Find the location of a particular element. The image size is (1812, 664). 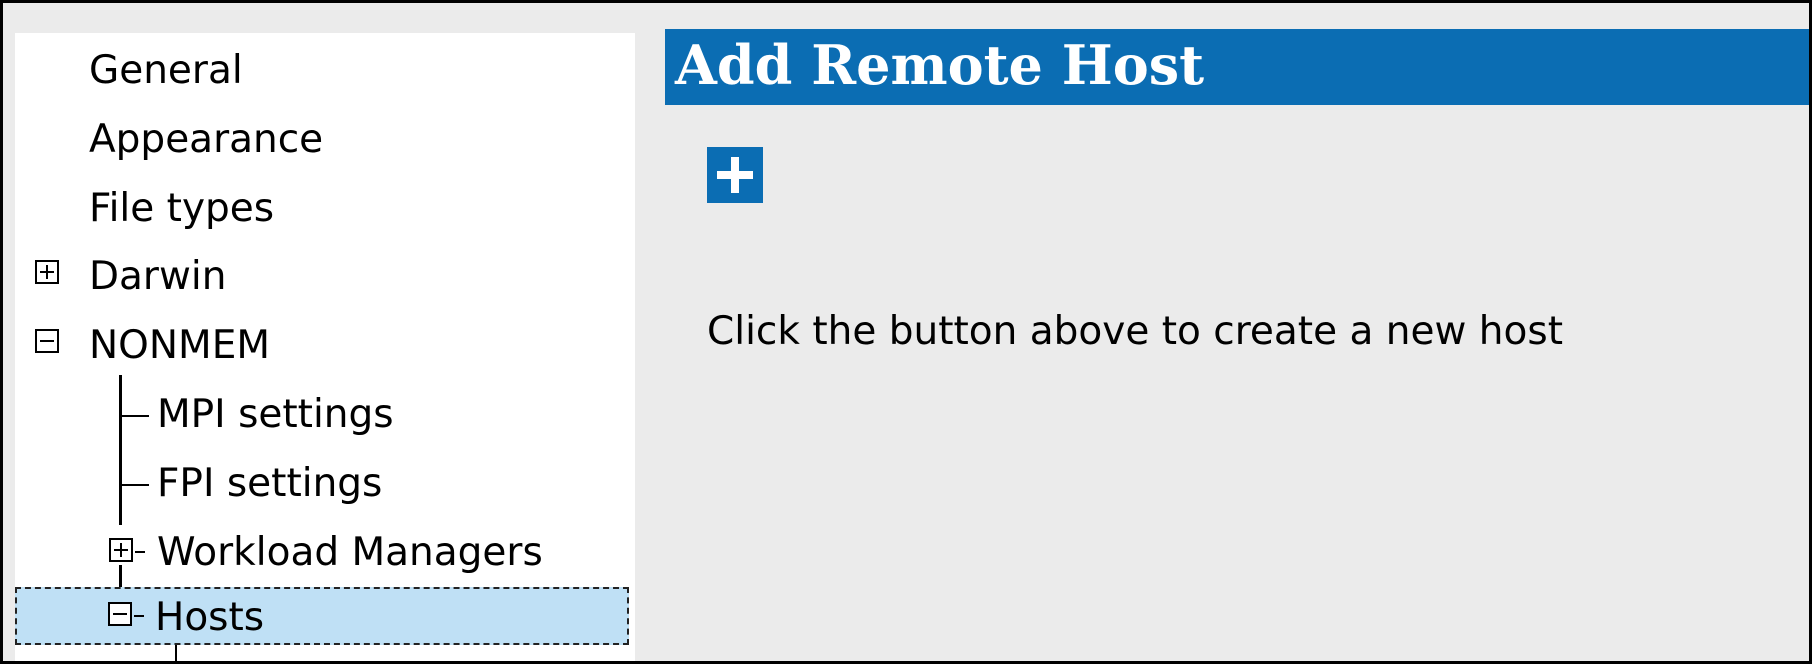

tree-item-appearance: Appearance is located at coordinates (206, 140).